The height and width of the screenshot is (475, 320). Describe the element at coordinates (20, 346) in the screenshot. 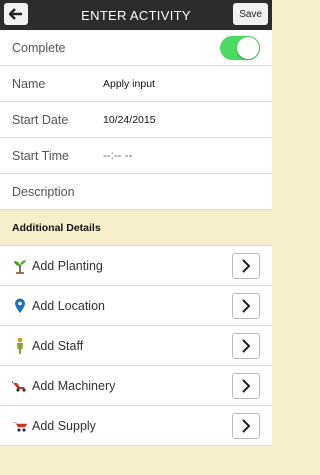

I see `person-icon` at that location.